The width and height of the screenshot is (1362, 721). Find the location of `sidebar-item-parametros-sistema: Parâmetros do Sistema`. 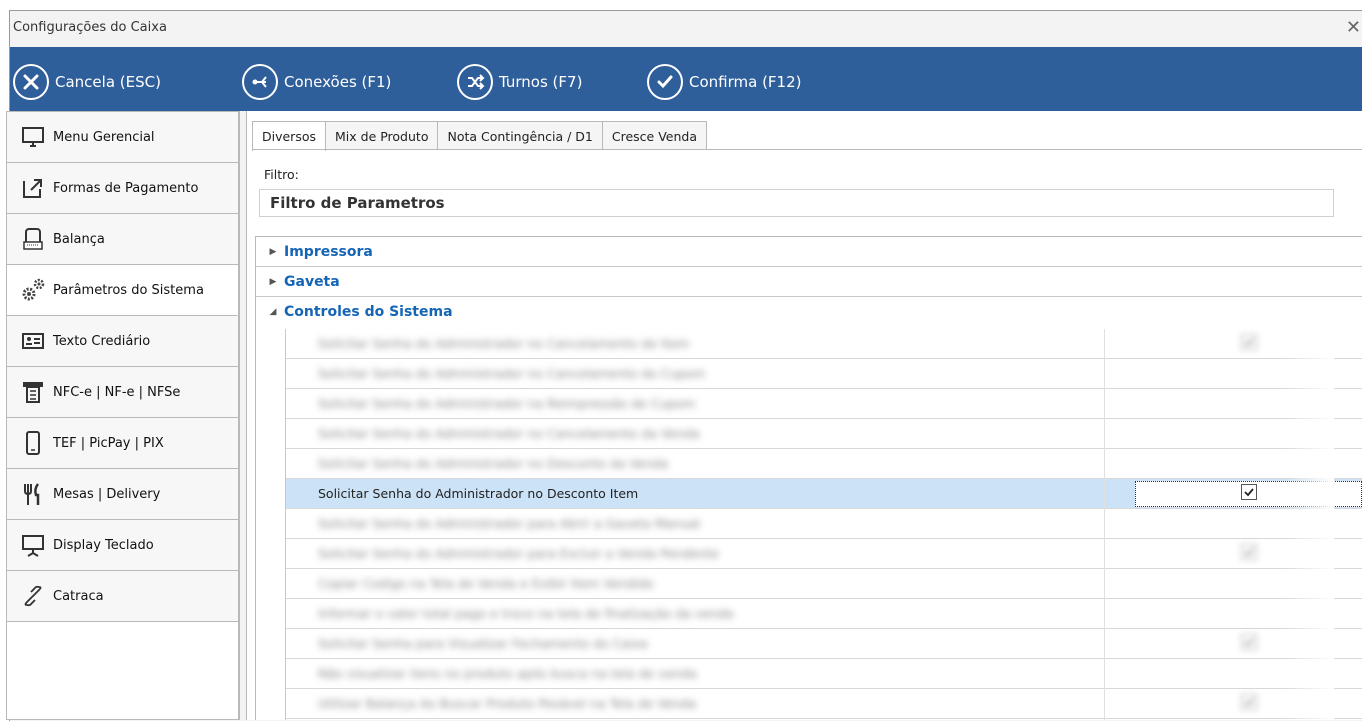

sidebar-item-parametros-sistema: Parâmetros do Sistema is located at coordinates (122, 290).